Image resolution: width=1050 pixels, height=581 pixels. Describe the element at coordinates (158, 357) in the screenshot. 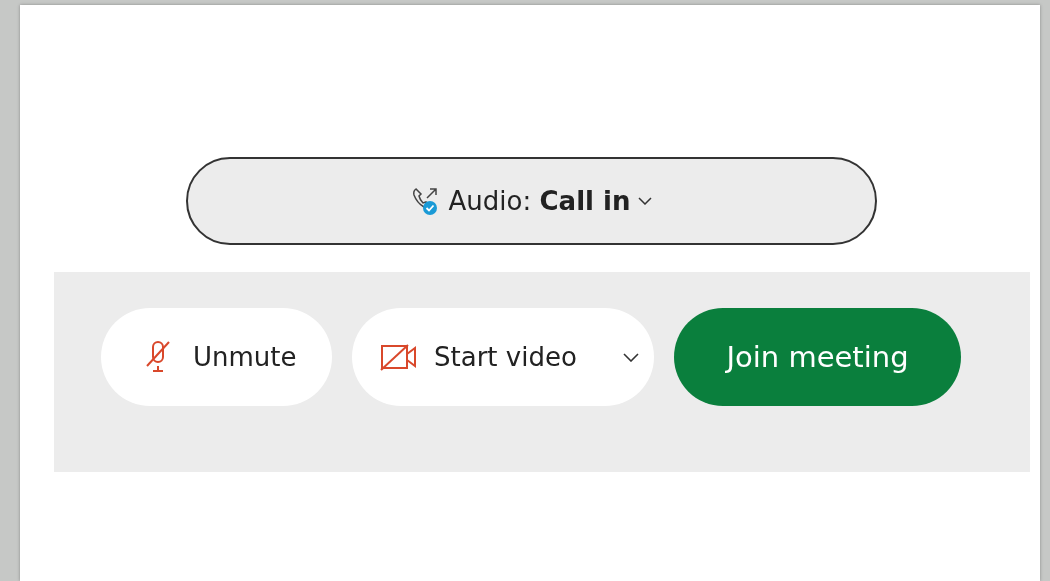

I see `muted-microphone-icon` at that location.